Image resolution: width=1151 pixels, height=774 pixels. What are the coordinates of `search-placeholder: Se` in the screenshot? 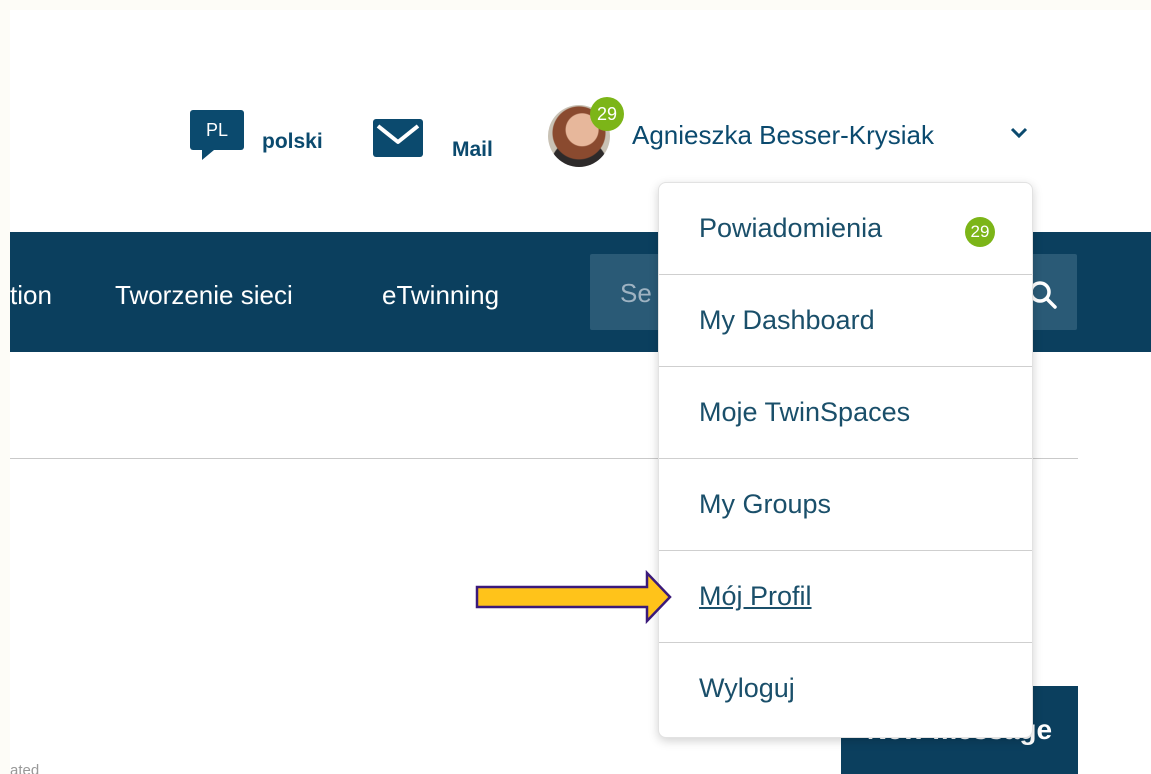 It's located at (636, 293).